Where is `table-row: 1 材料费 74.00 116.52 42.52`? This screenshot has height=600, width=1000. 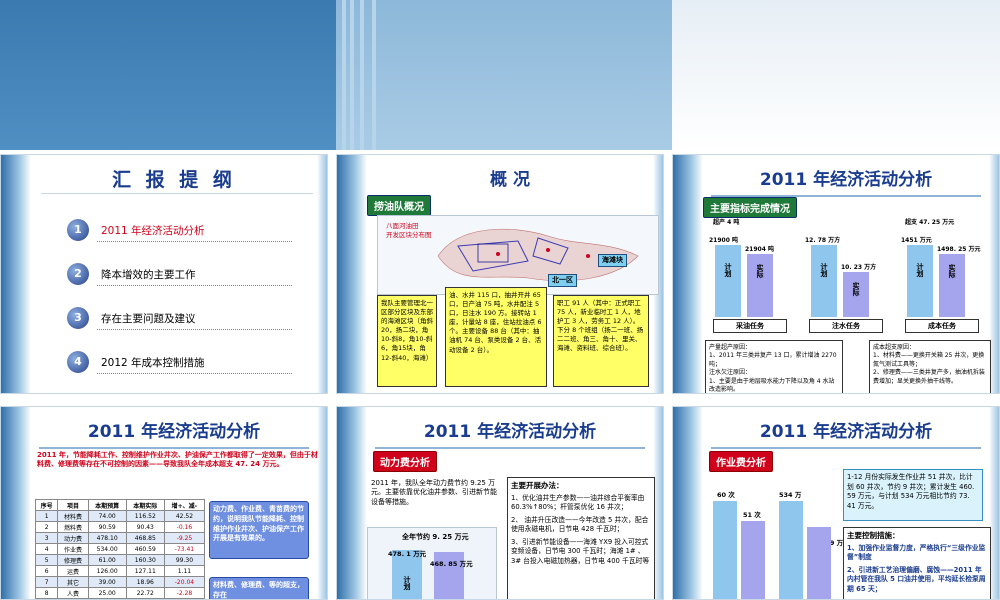
table-row: 1 材料费 74.00 116.52 42.52 is located at coordinates (120, 516).